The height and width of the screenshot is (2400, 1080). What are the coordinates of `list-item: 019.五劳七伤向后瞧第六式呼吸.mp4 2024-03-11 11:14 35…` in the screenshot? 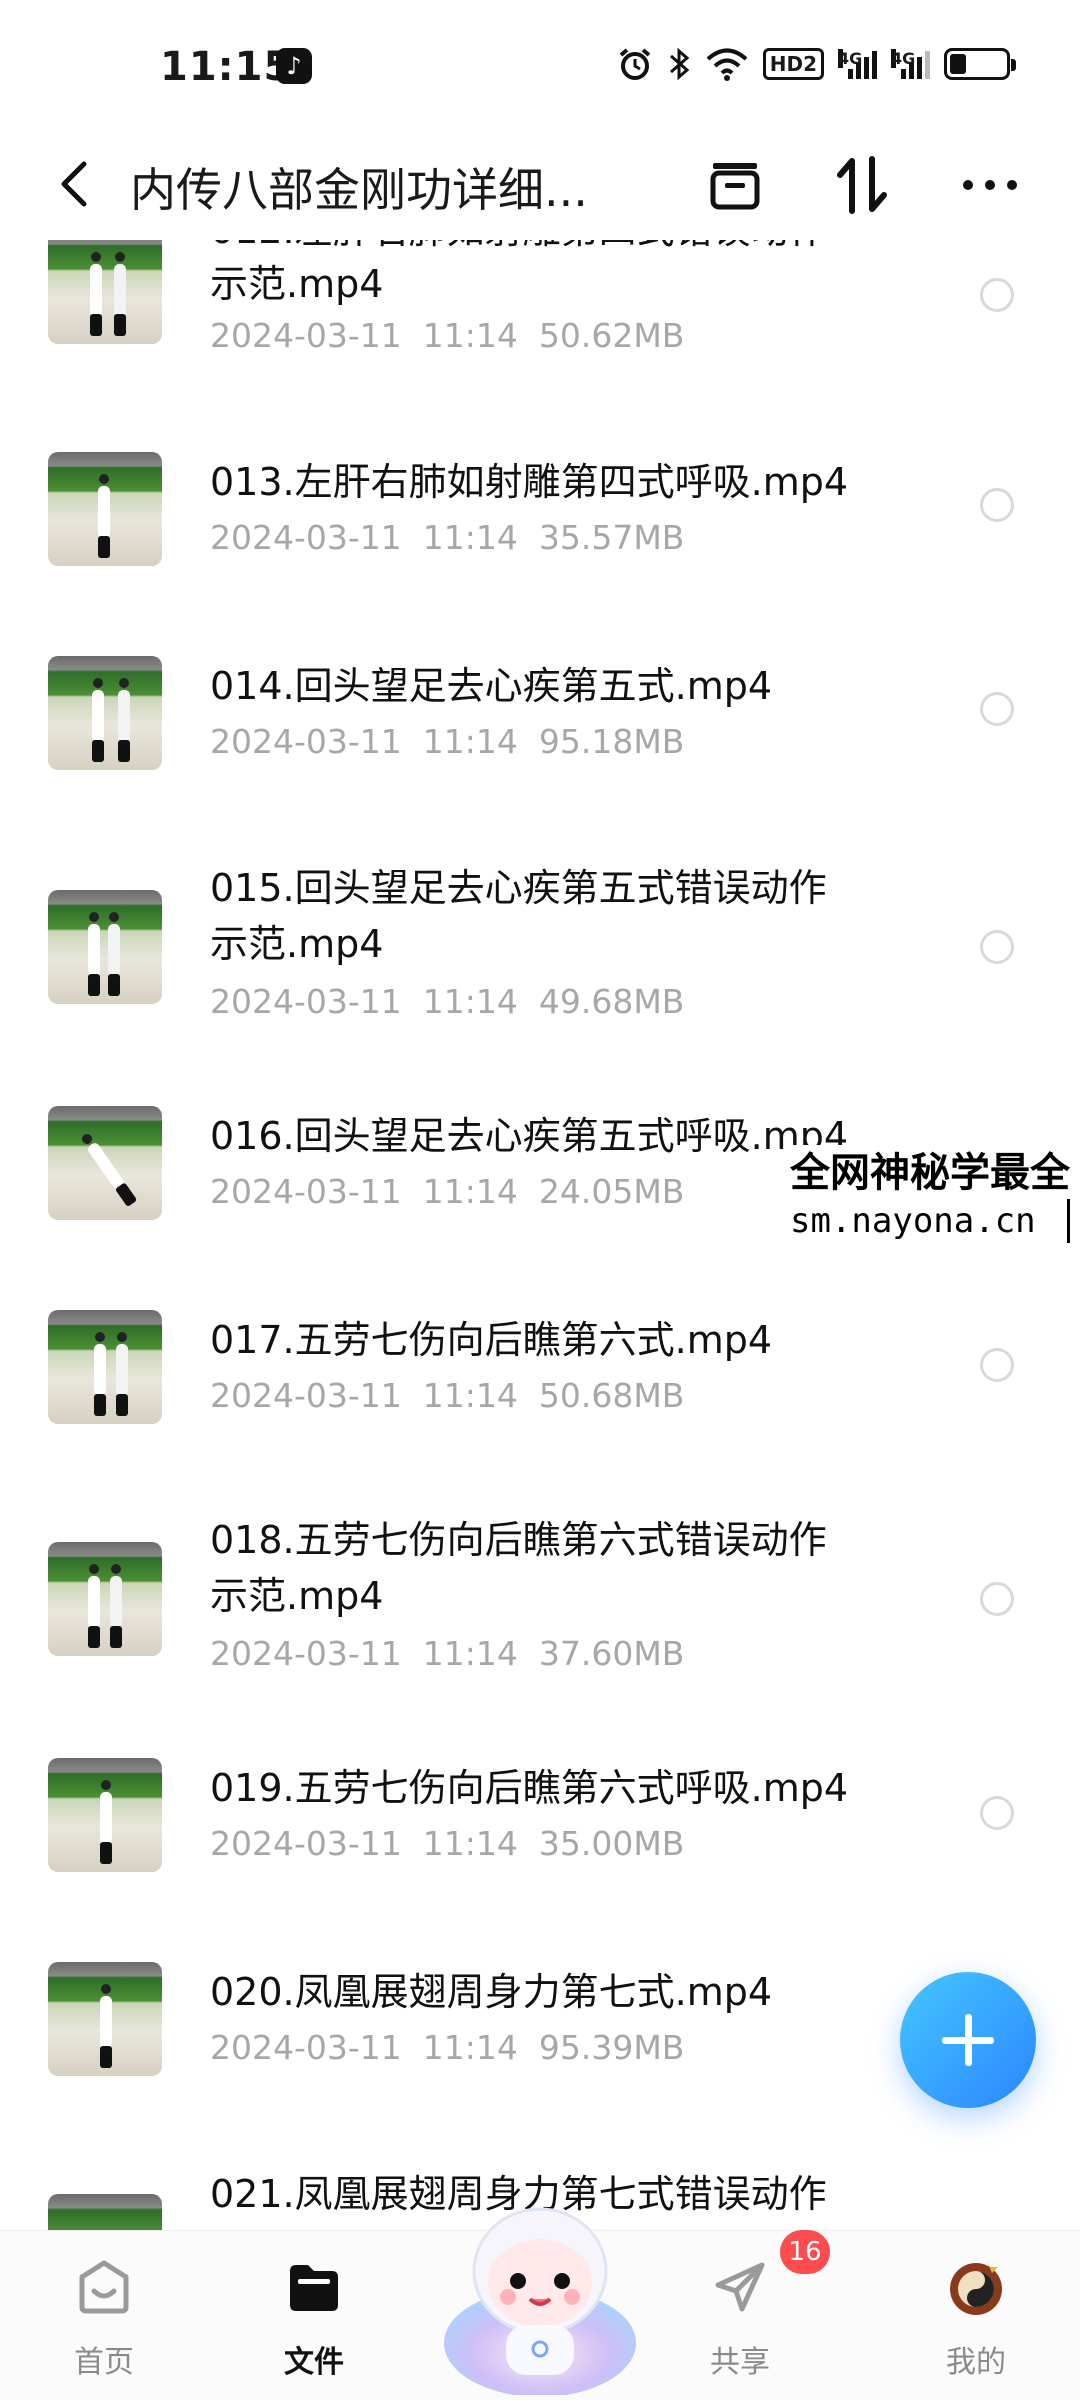 It's located at (540, 1858).